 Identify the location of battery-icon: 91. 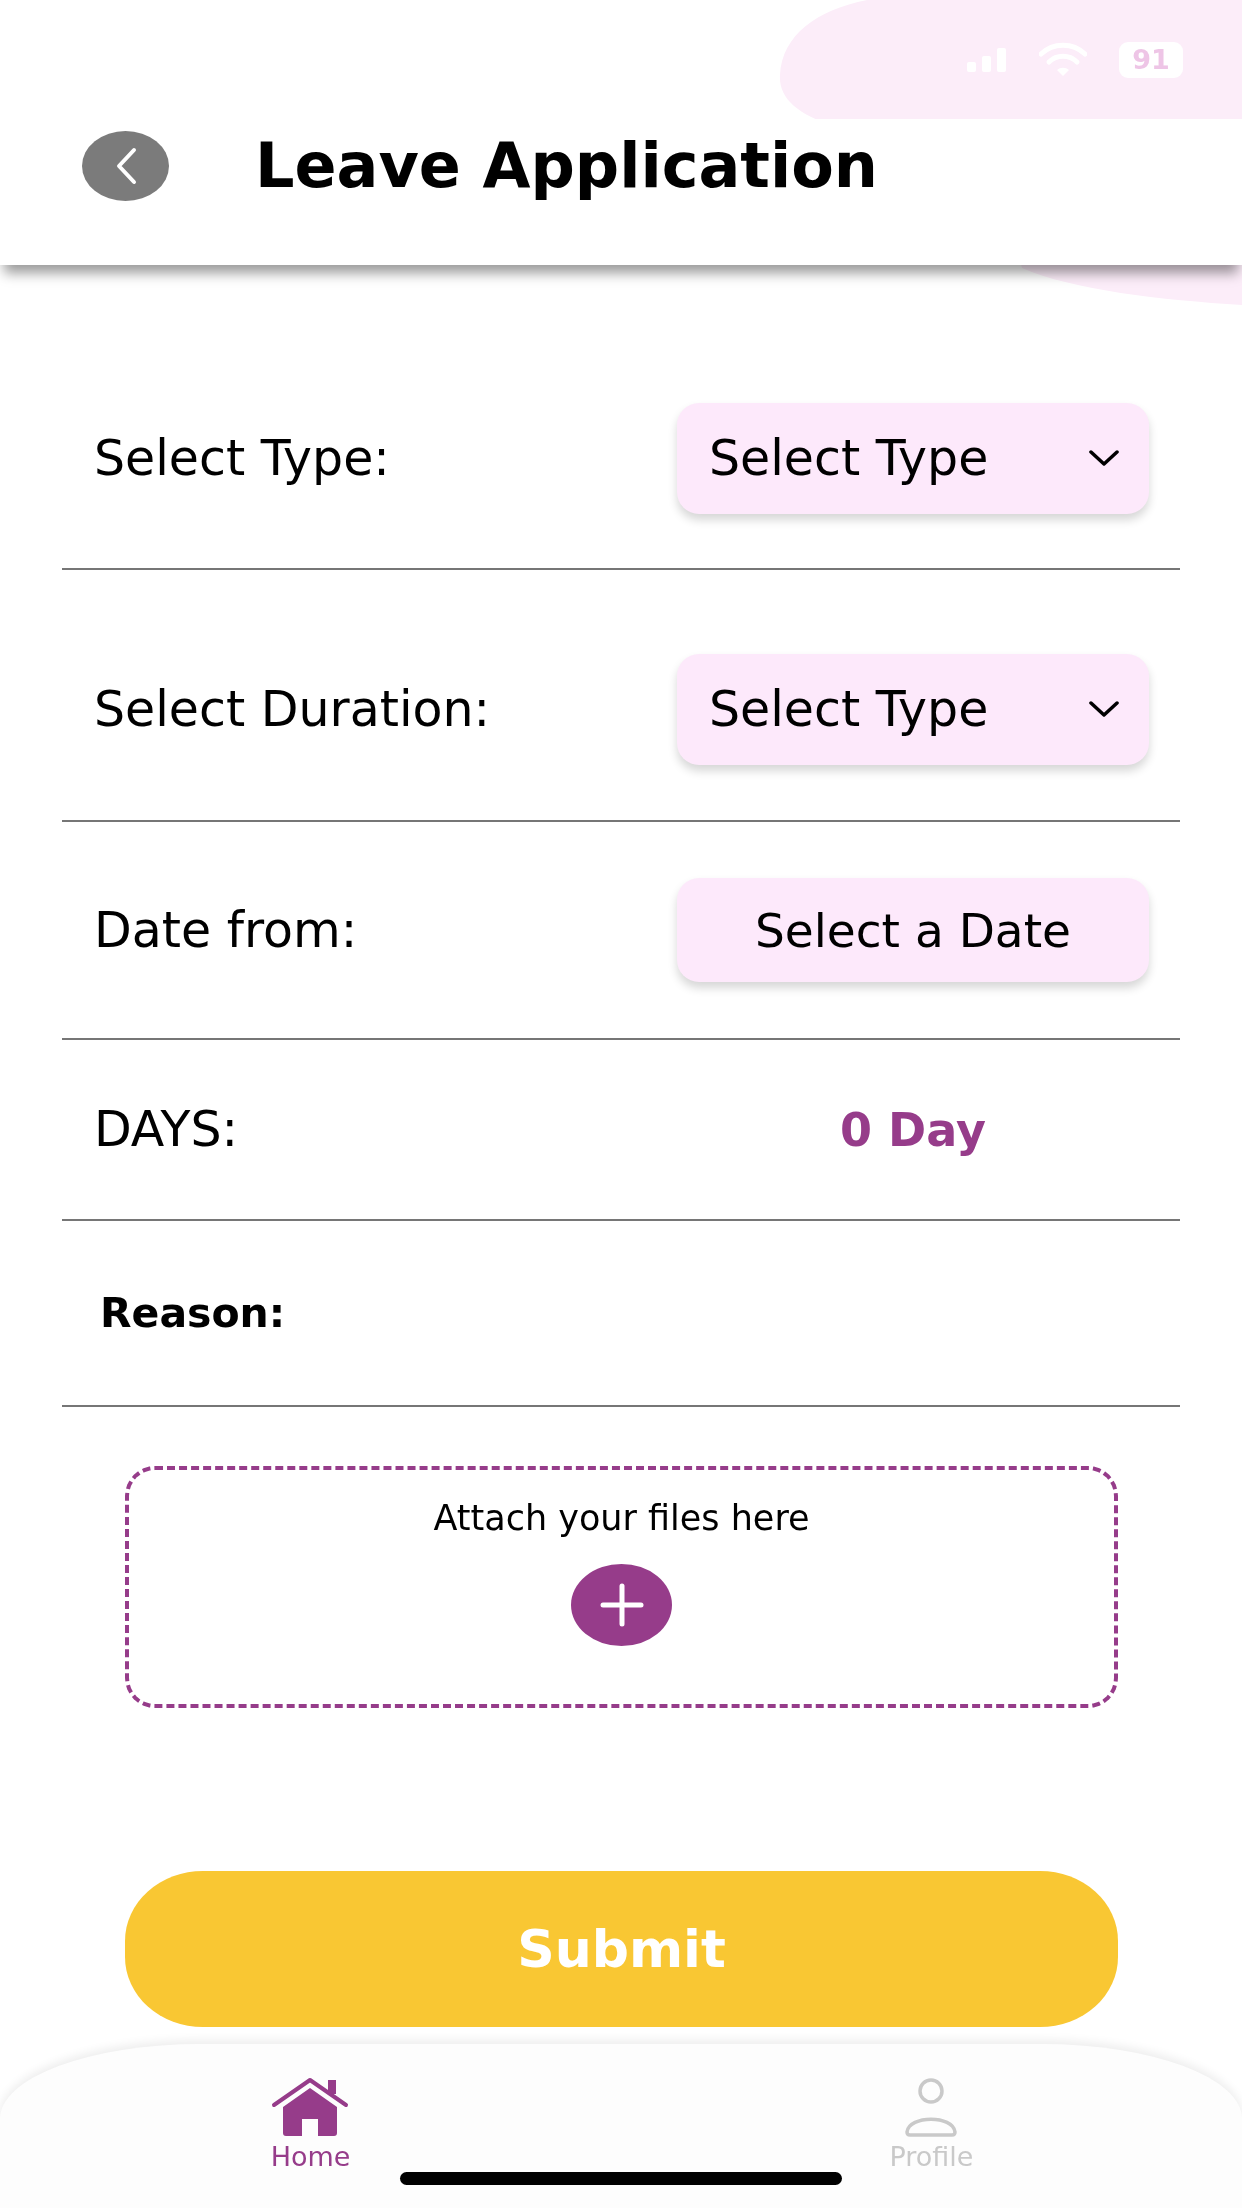
(1151, 59).